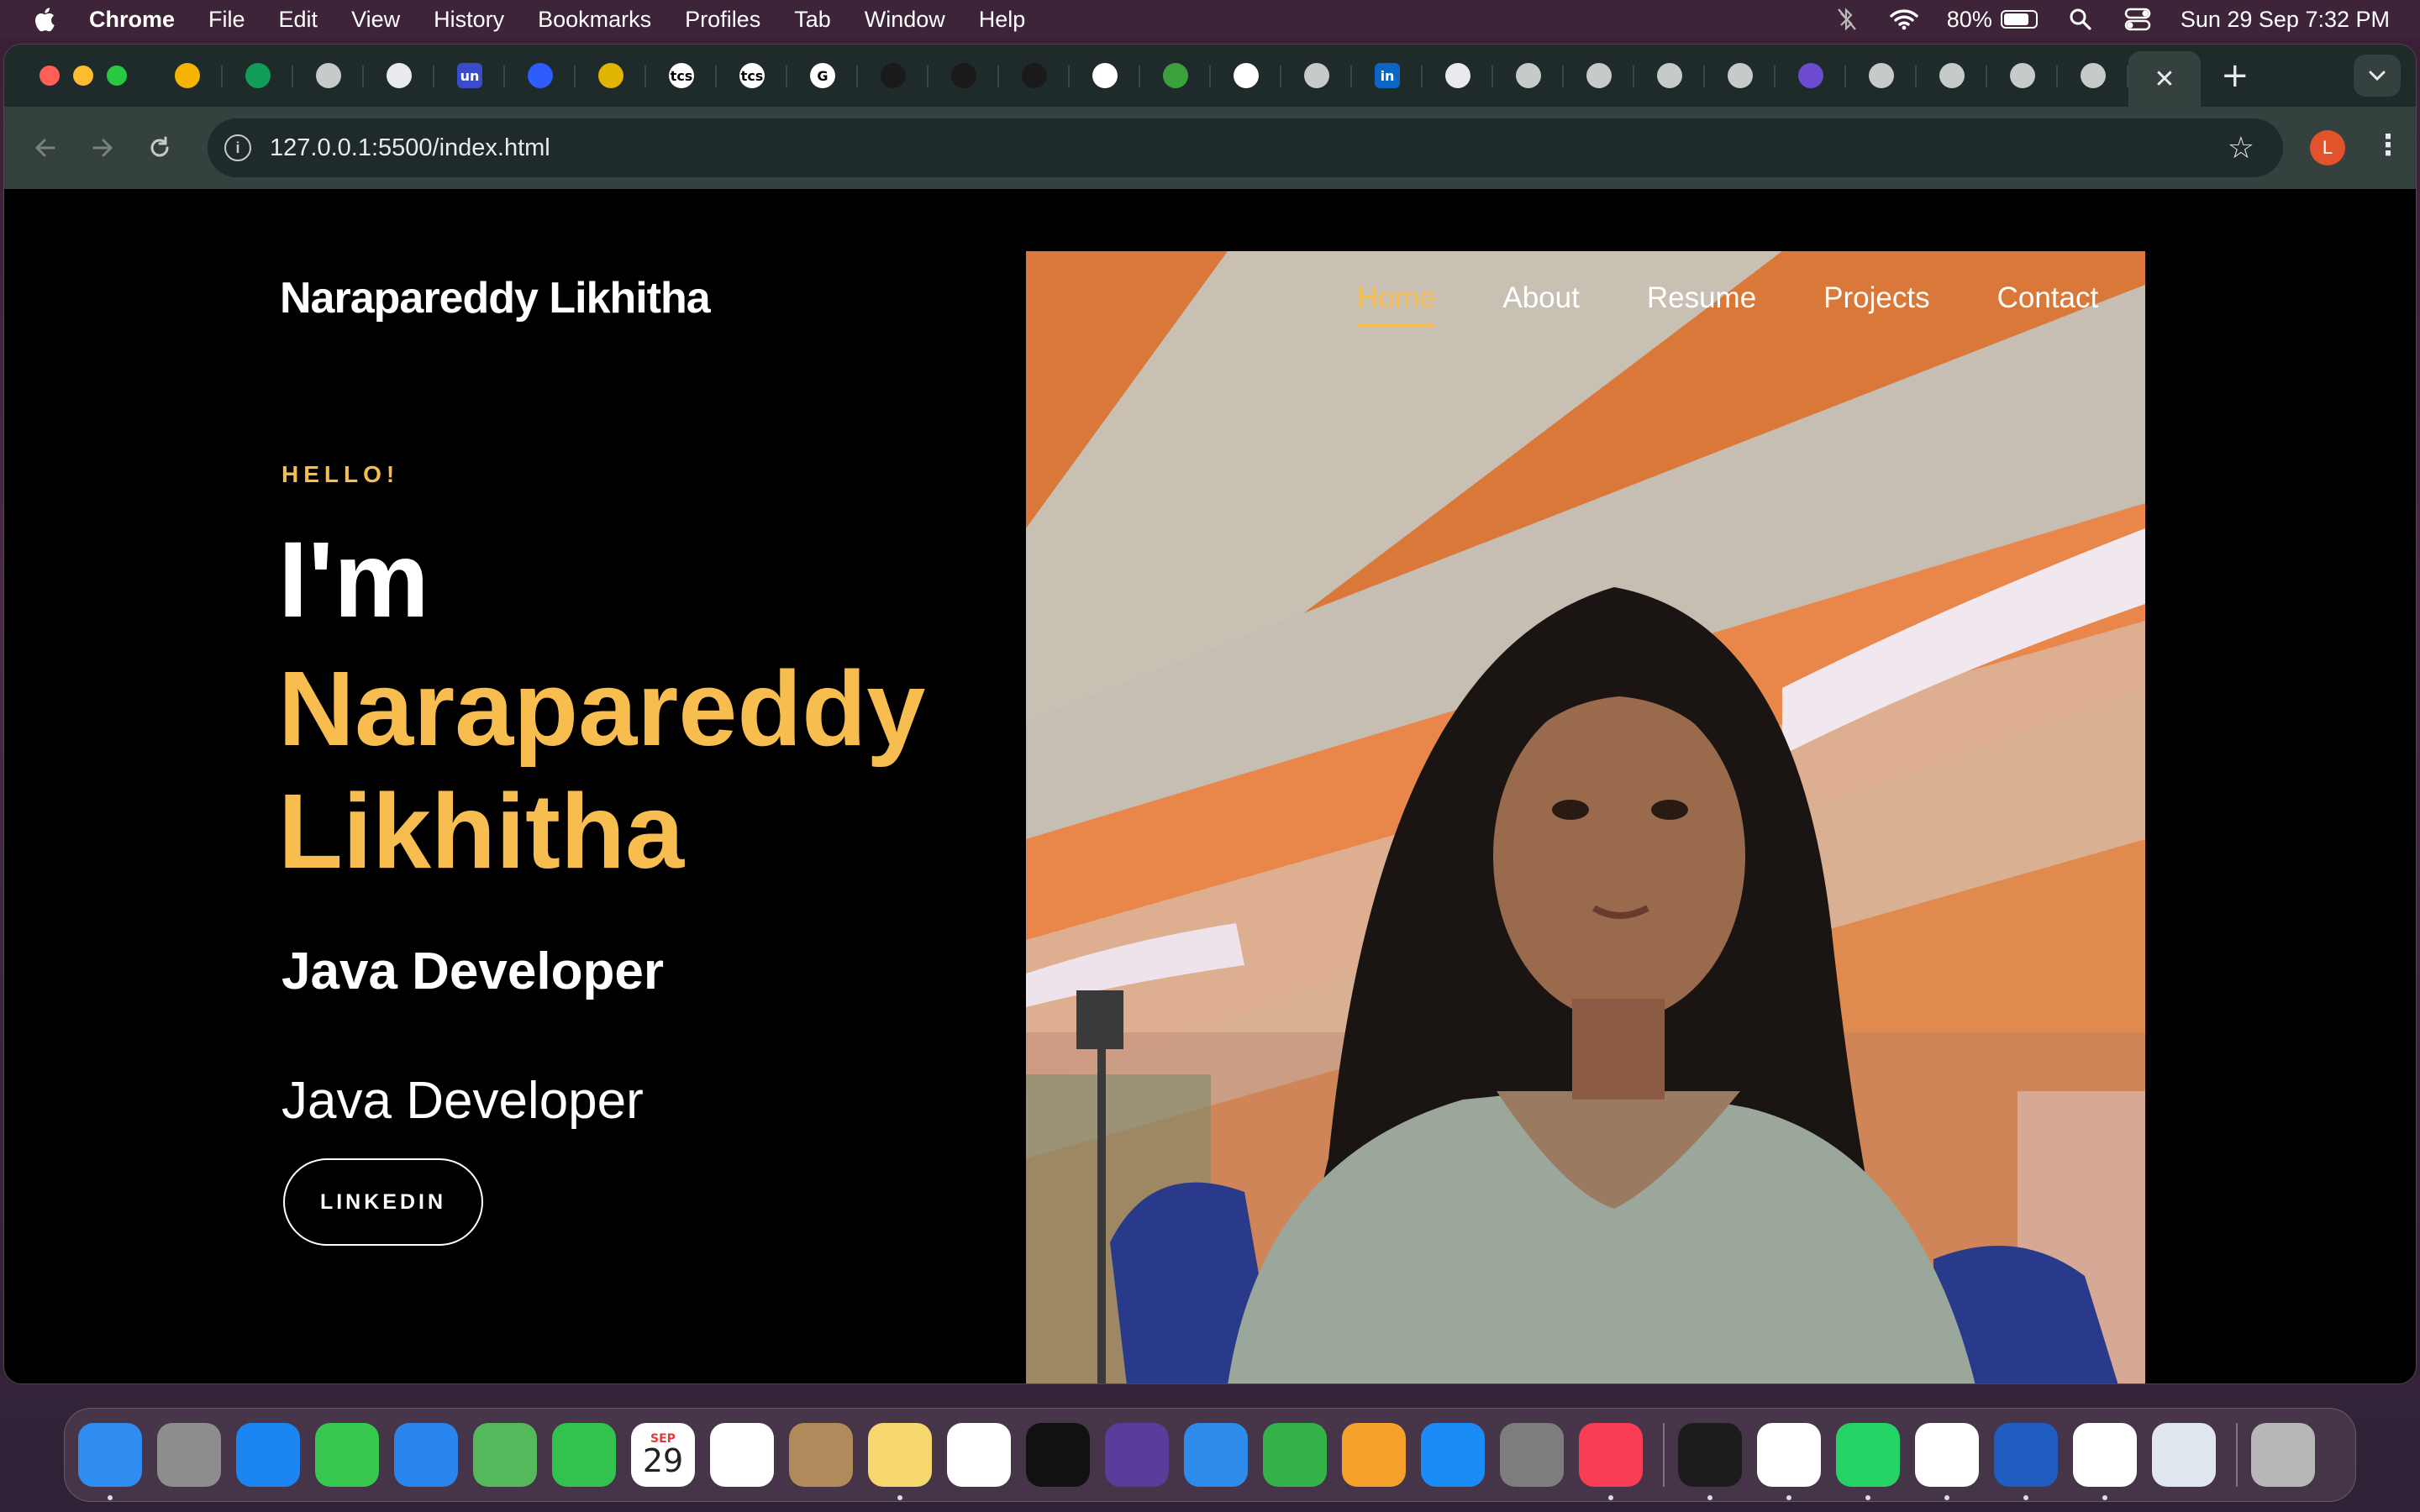 This screenshot has height=1512, width=2420. I want to click on freeform-icon, so click(979, 1455).